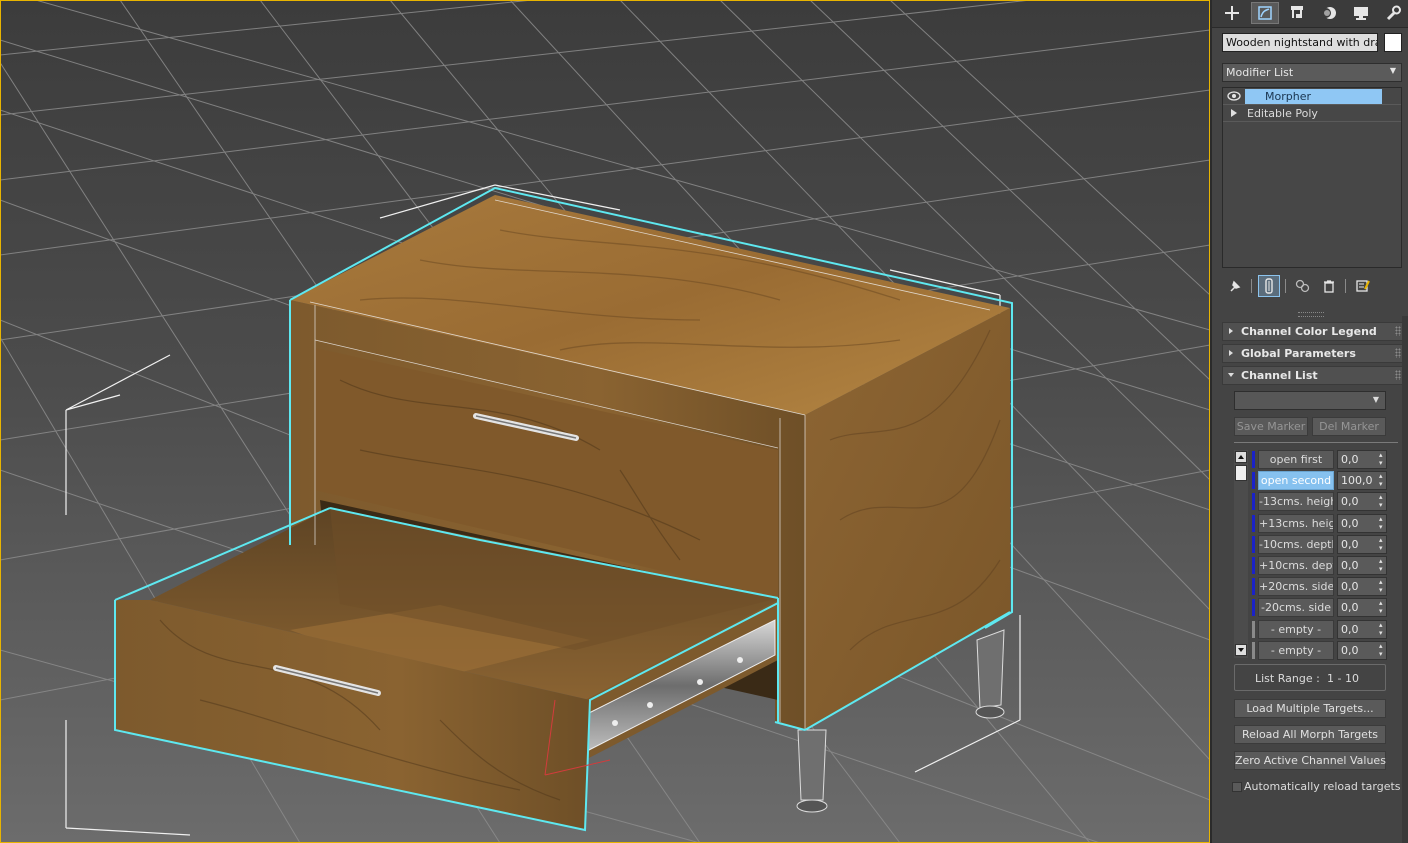 Image resolution: width=1408 pixels, height=843 pixels. I want to click on channel-name-button: +20cms. side, so click(1296, 586).